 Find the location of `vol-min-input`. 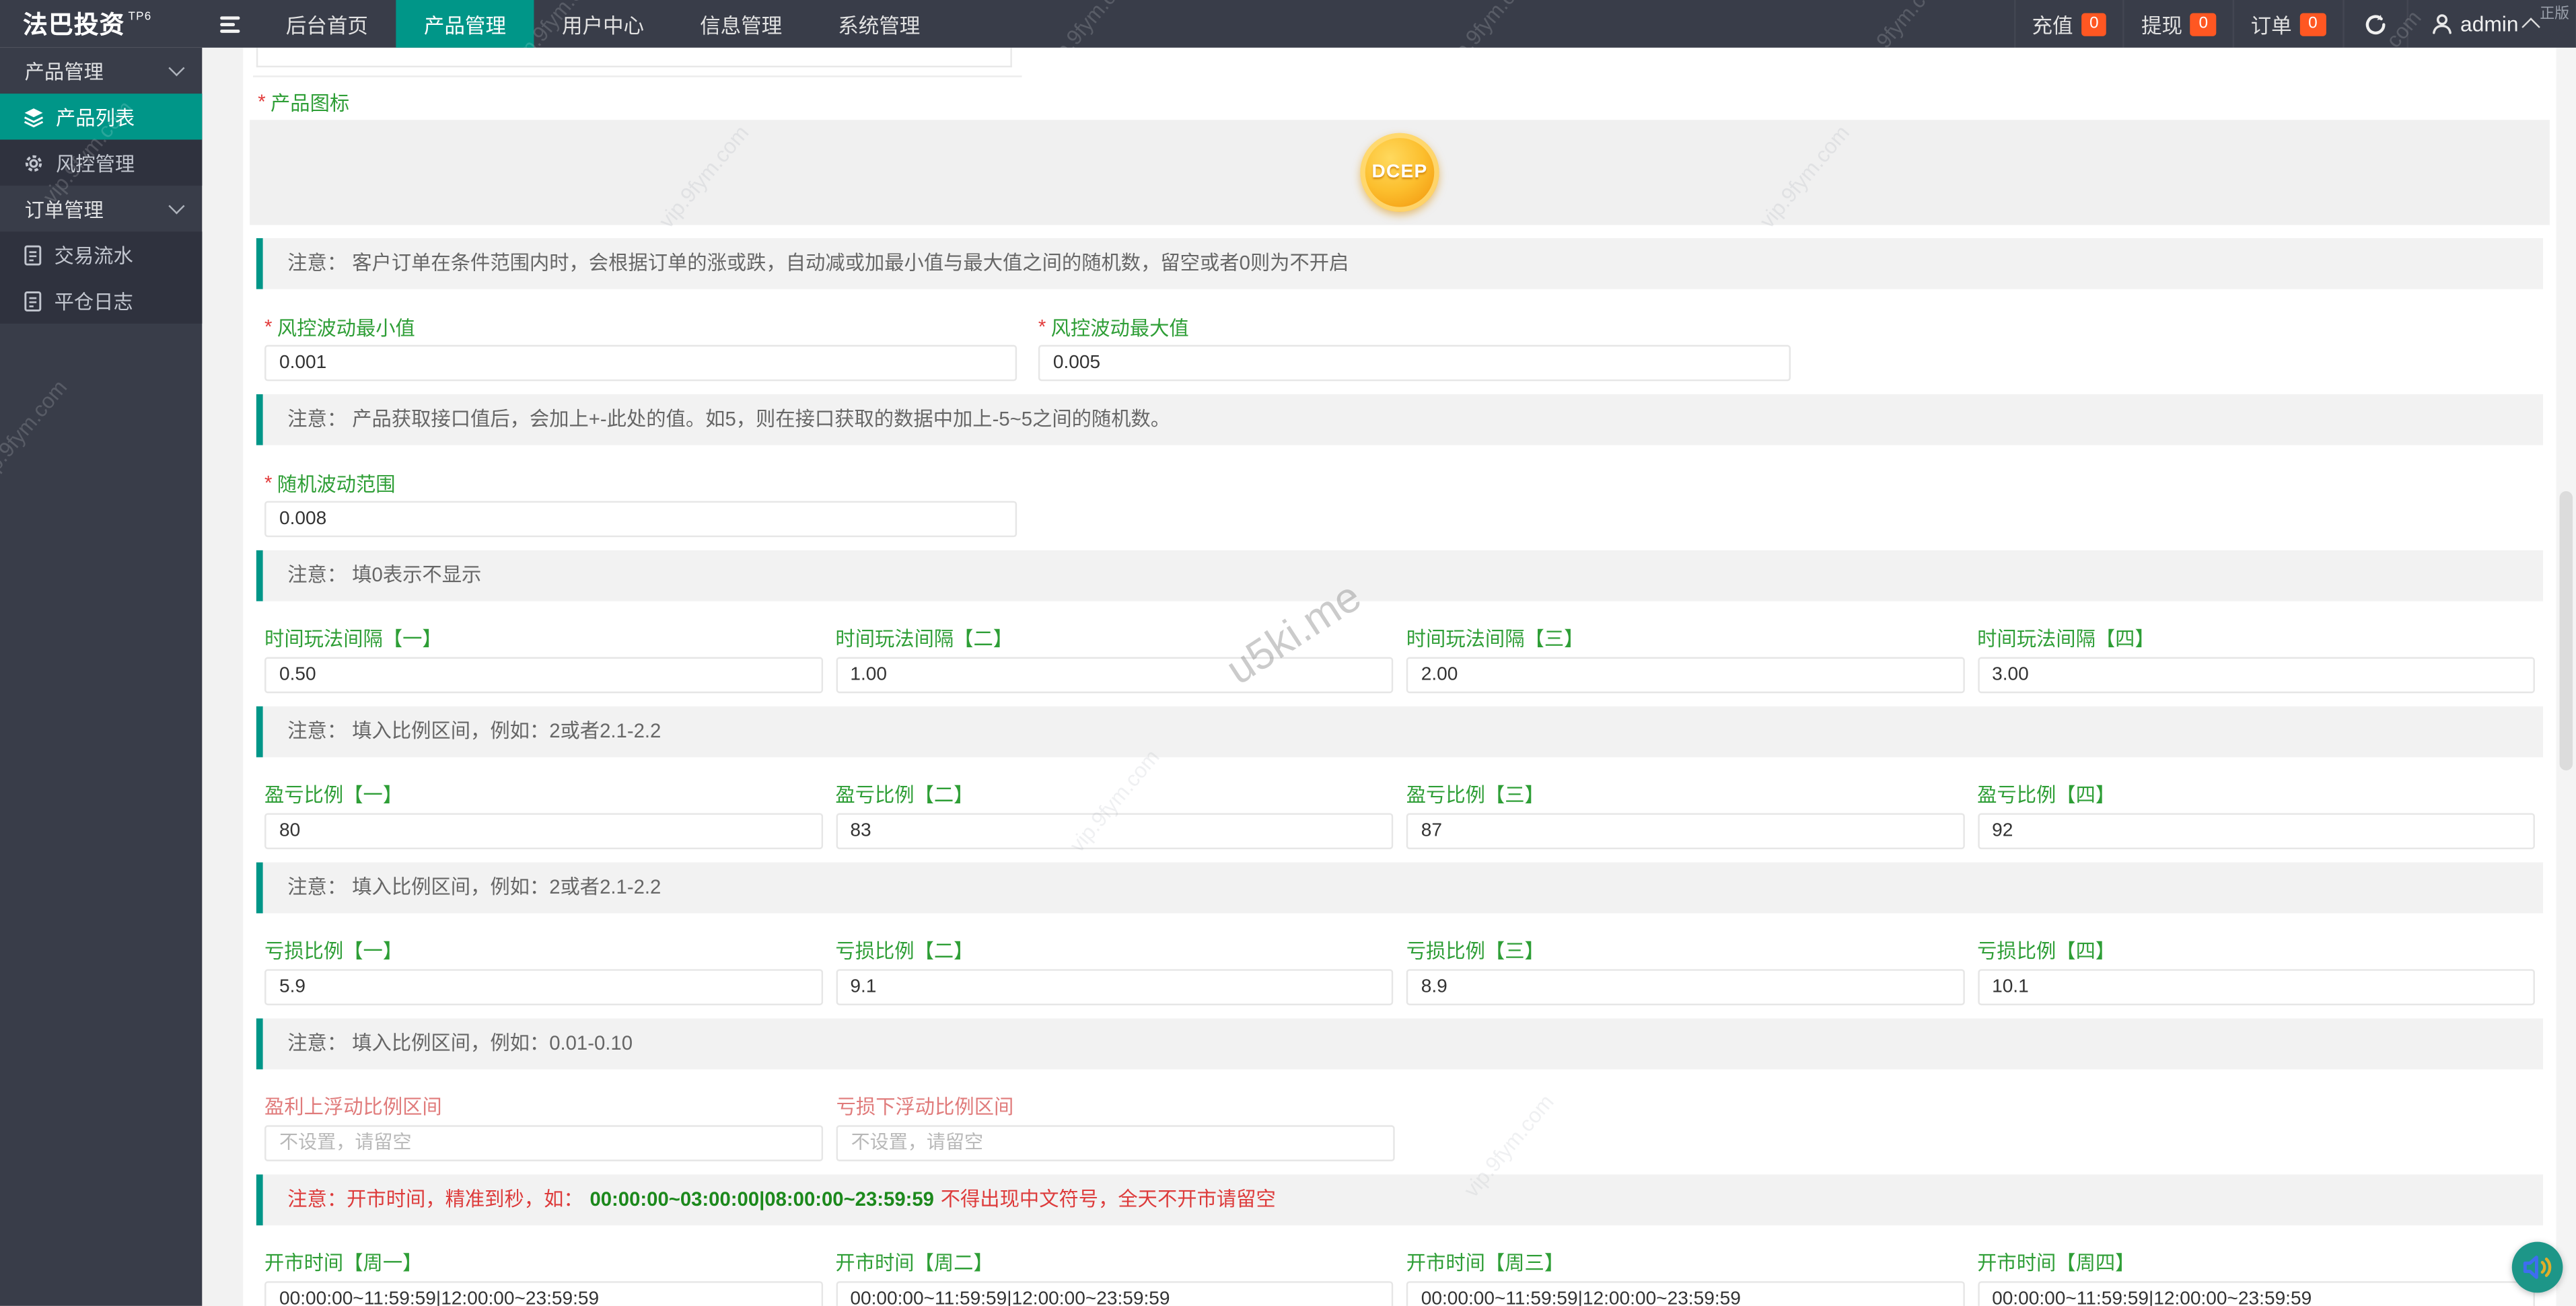

vol-min-input is located at coordinates (640, 363).